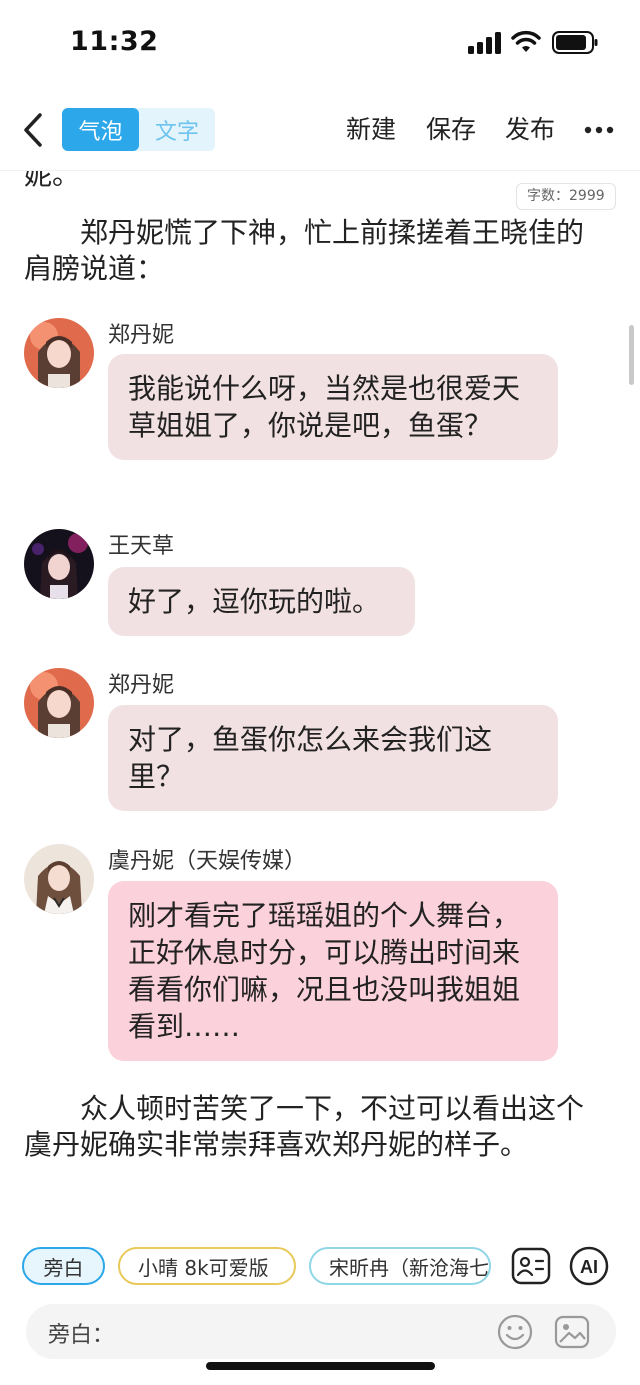  I want to click on emoji-icon, so click(515, 1332).